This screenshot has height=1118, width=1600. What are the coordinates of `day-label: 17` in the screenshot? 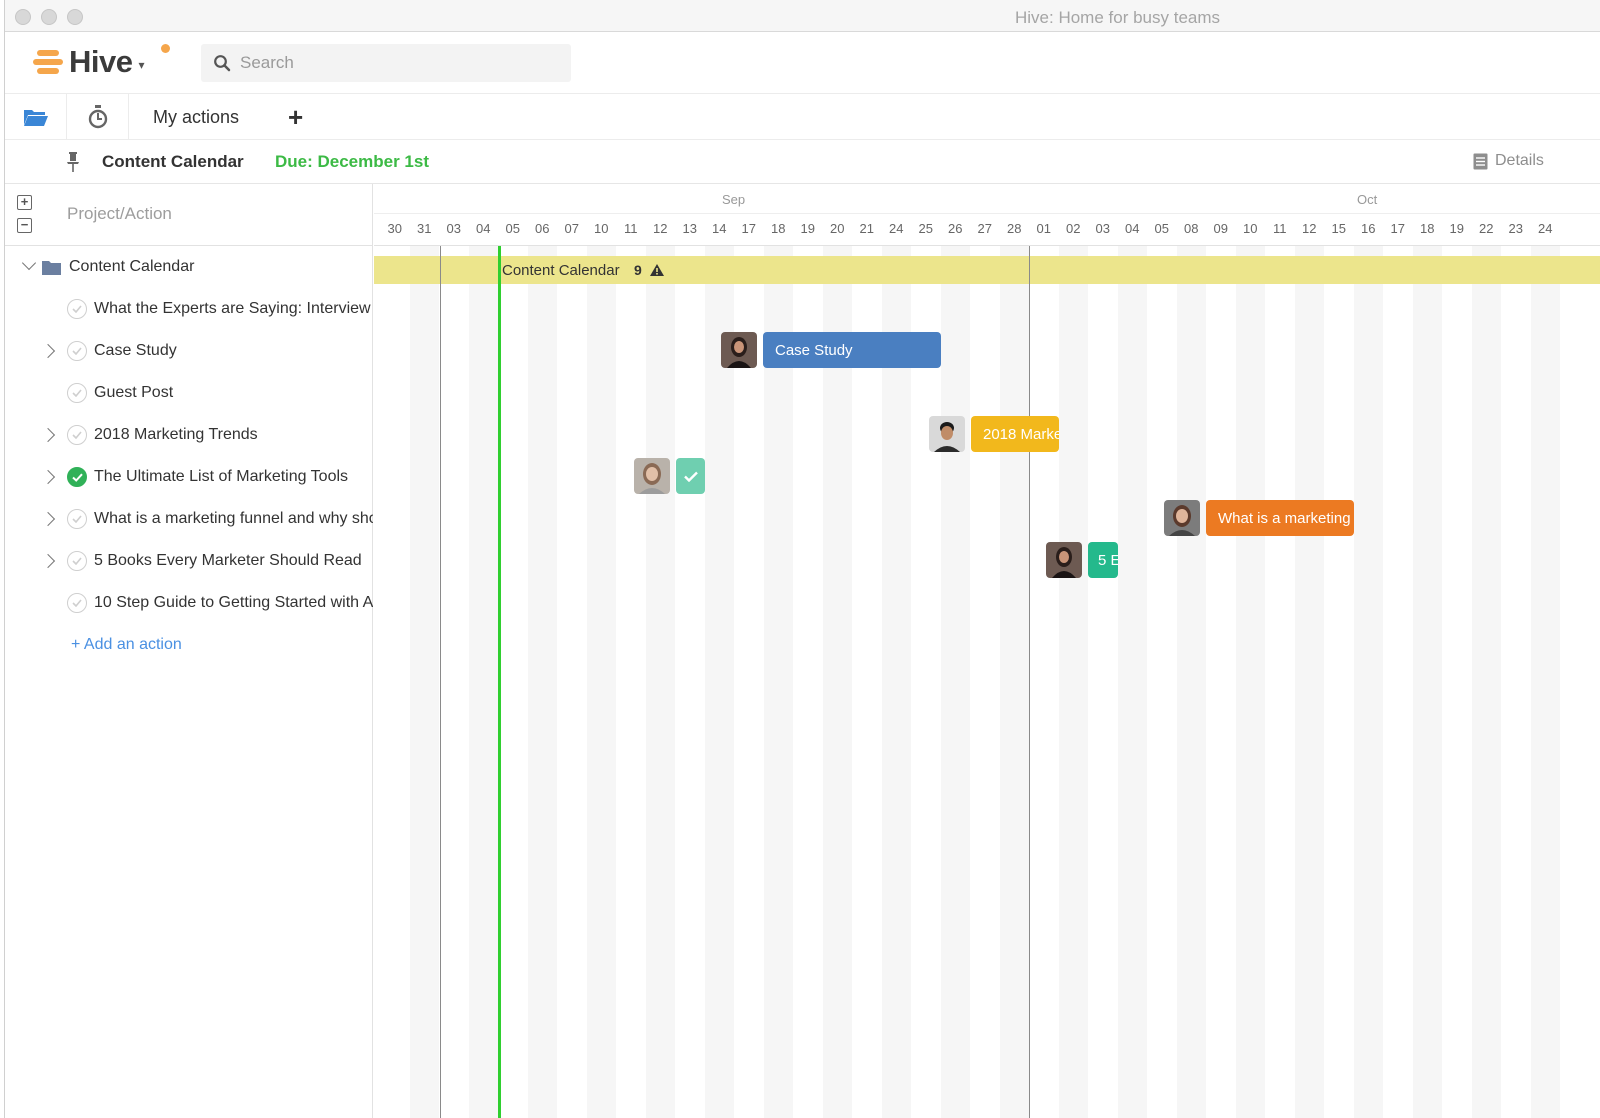 It's located at (748, 228).